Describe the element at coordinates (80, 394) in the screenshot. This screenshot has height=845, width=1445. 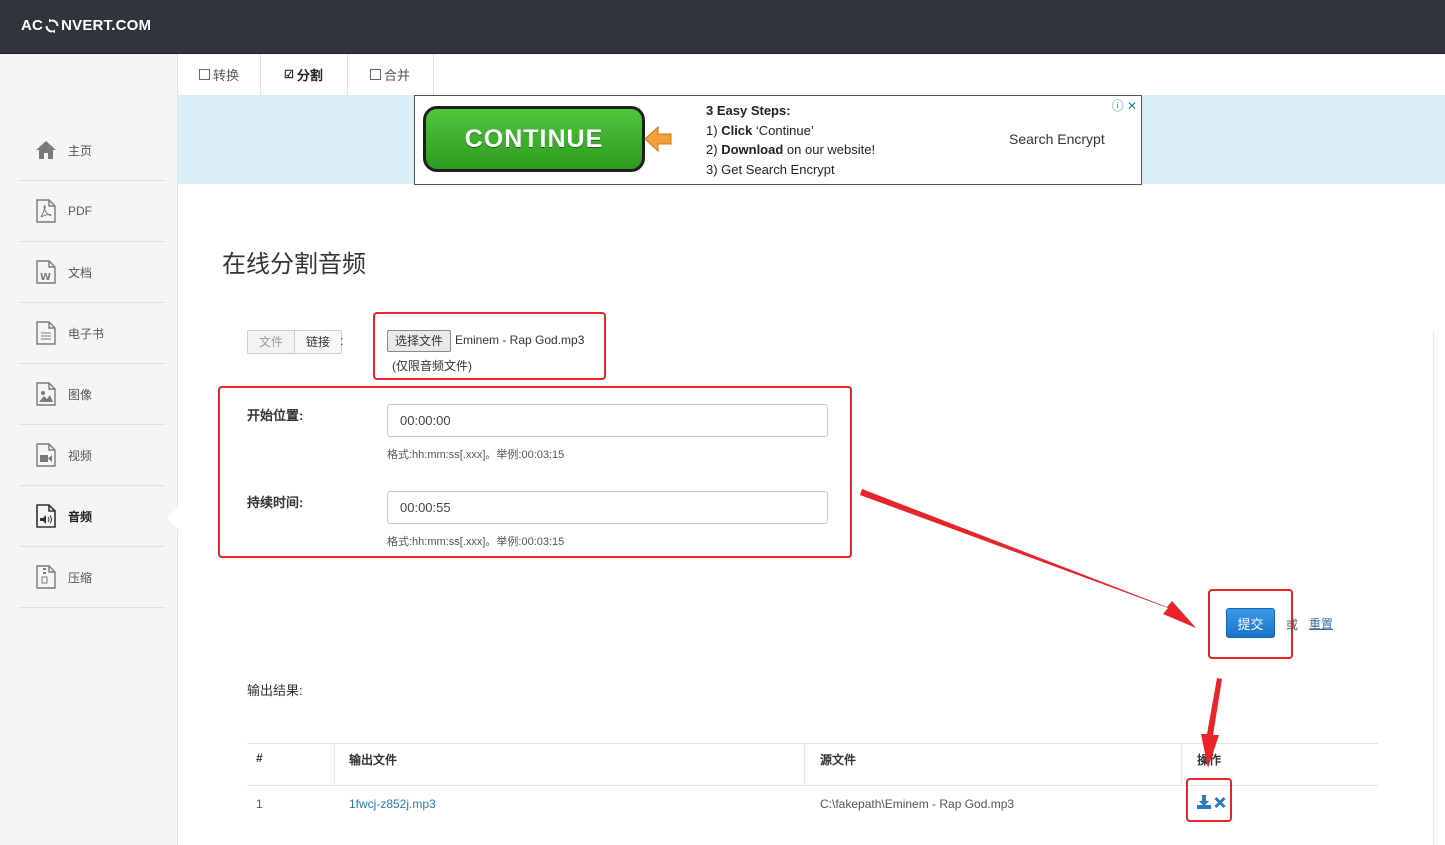
I see `sidebar-item-label: 图像` at that location.